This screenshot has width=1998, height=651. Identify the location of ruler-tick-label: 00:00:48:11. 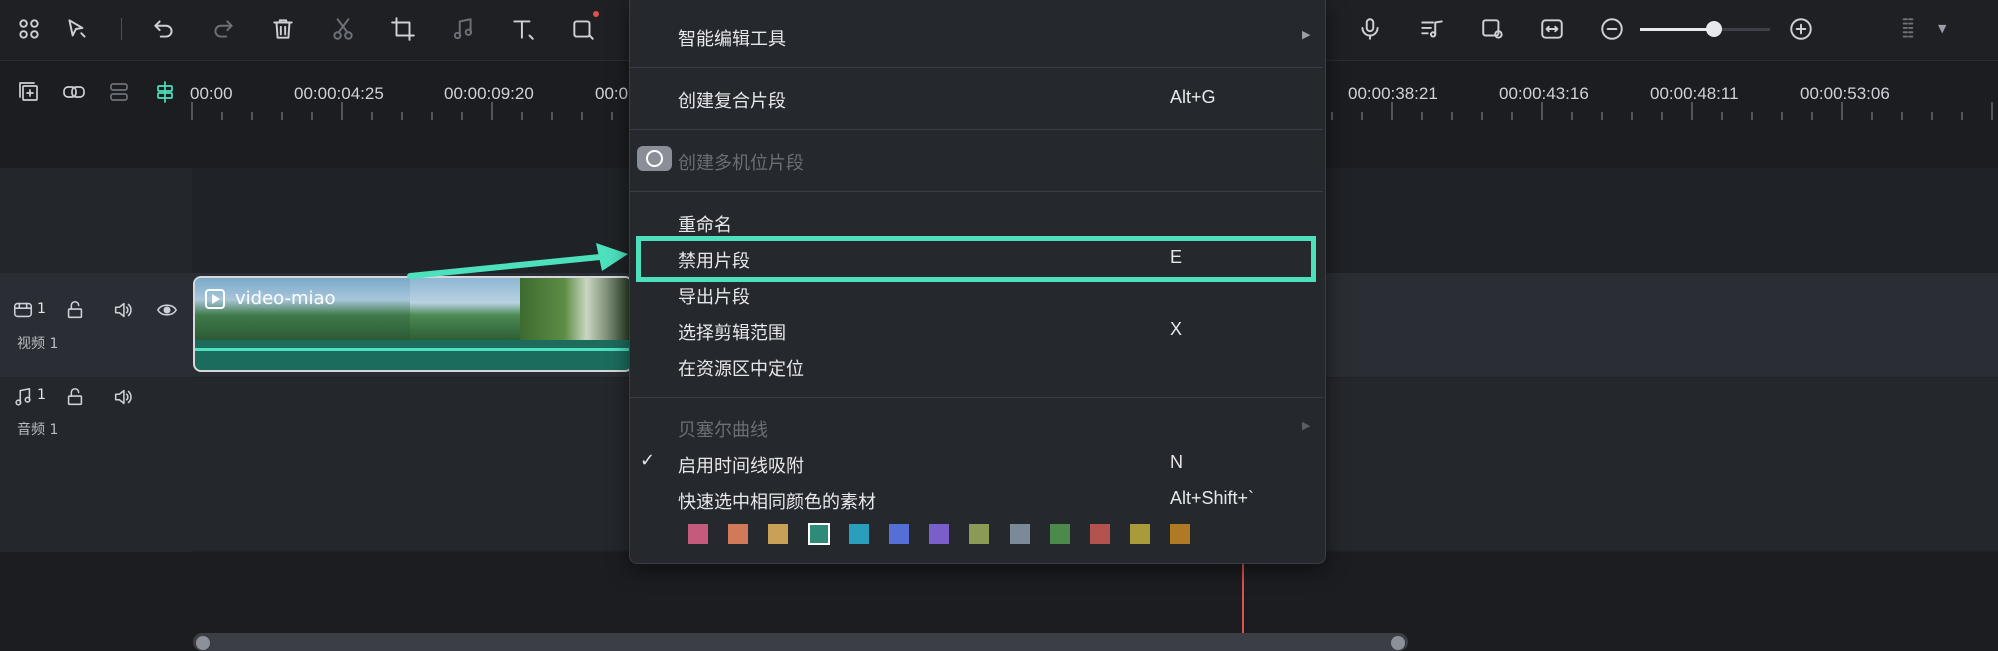
(1694, 93).